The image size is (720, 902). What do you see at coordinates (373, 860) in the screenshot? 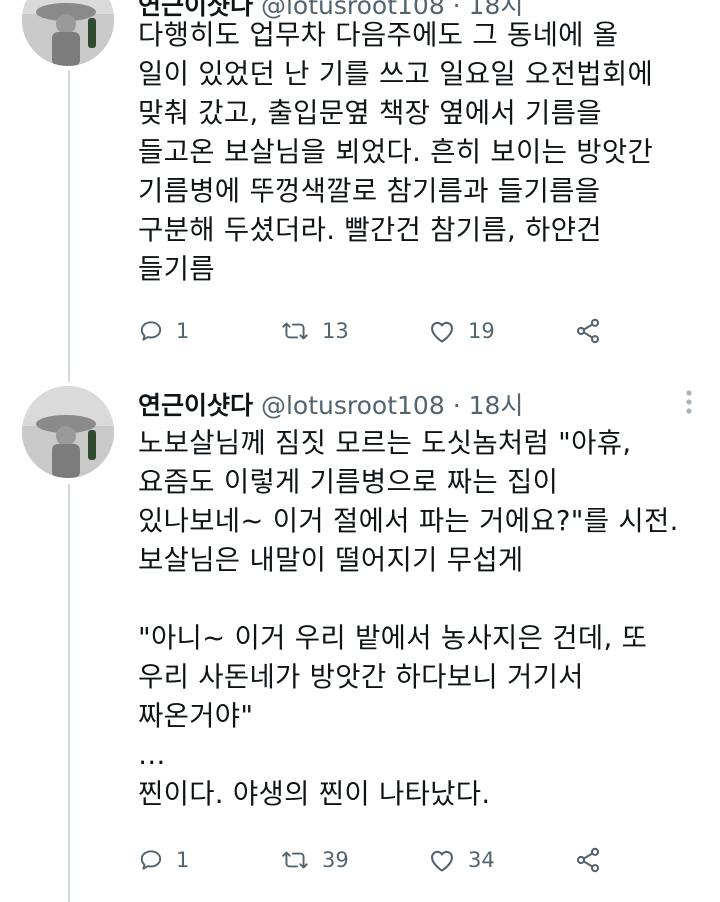
I see `tweet-actions: 1 39 34` at bounding box center [373, 860].